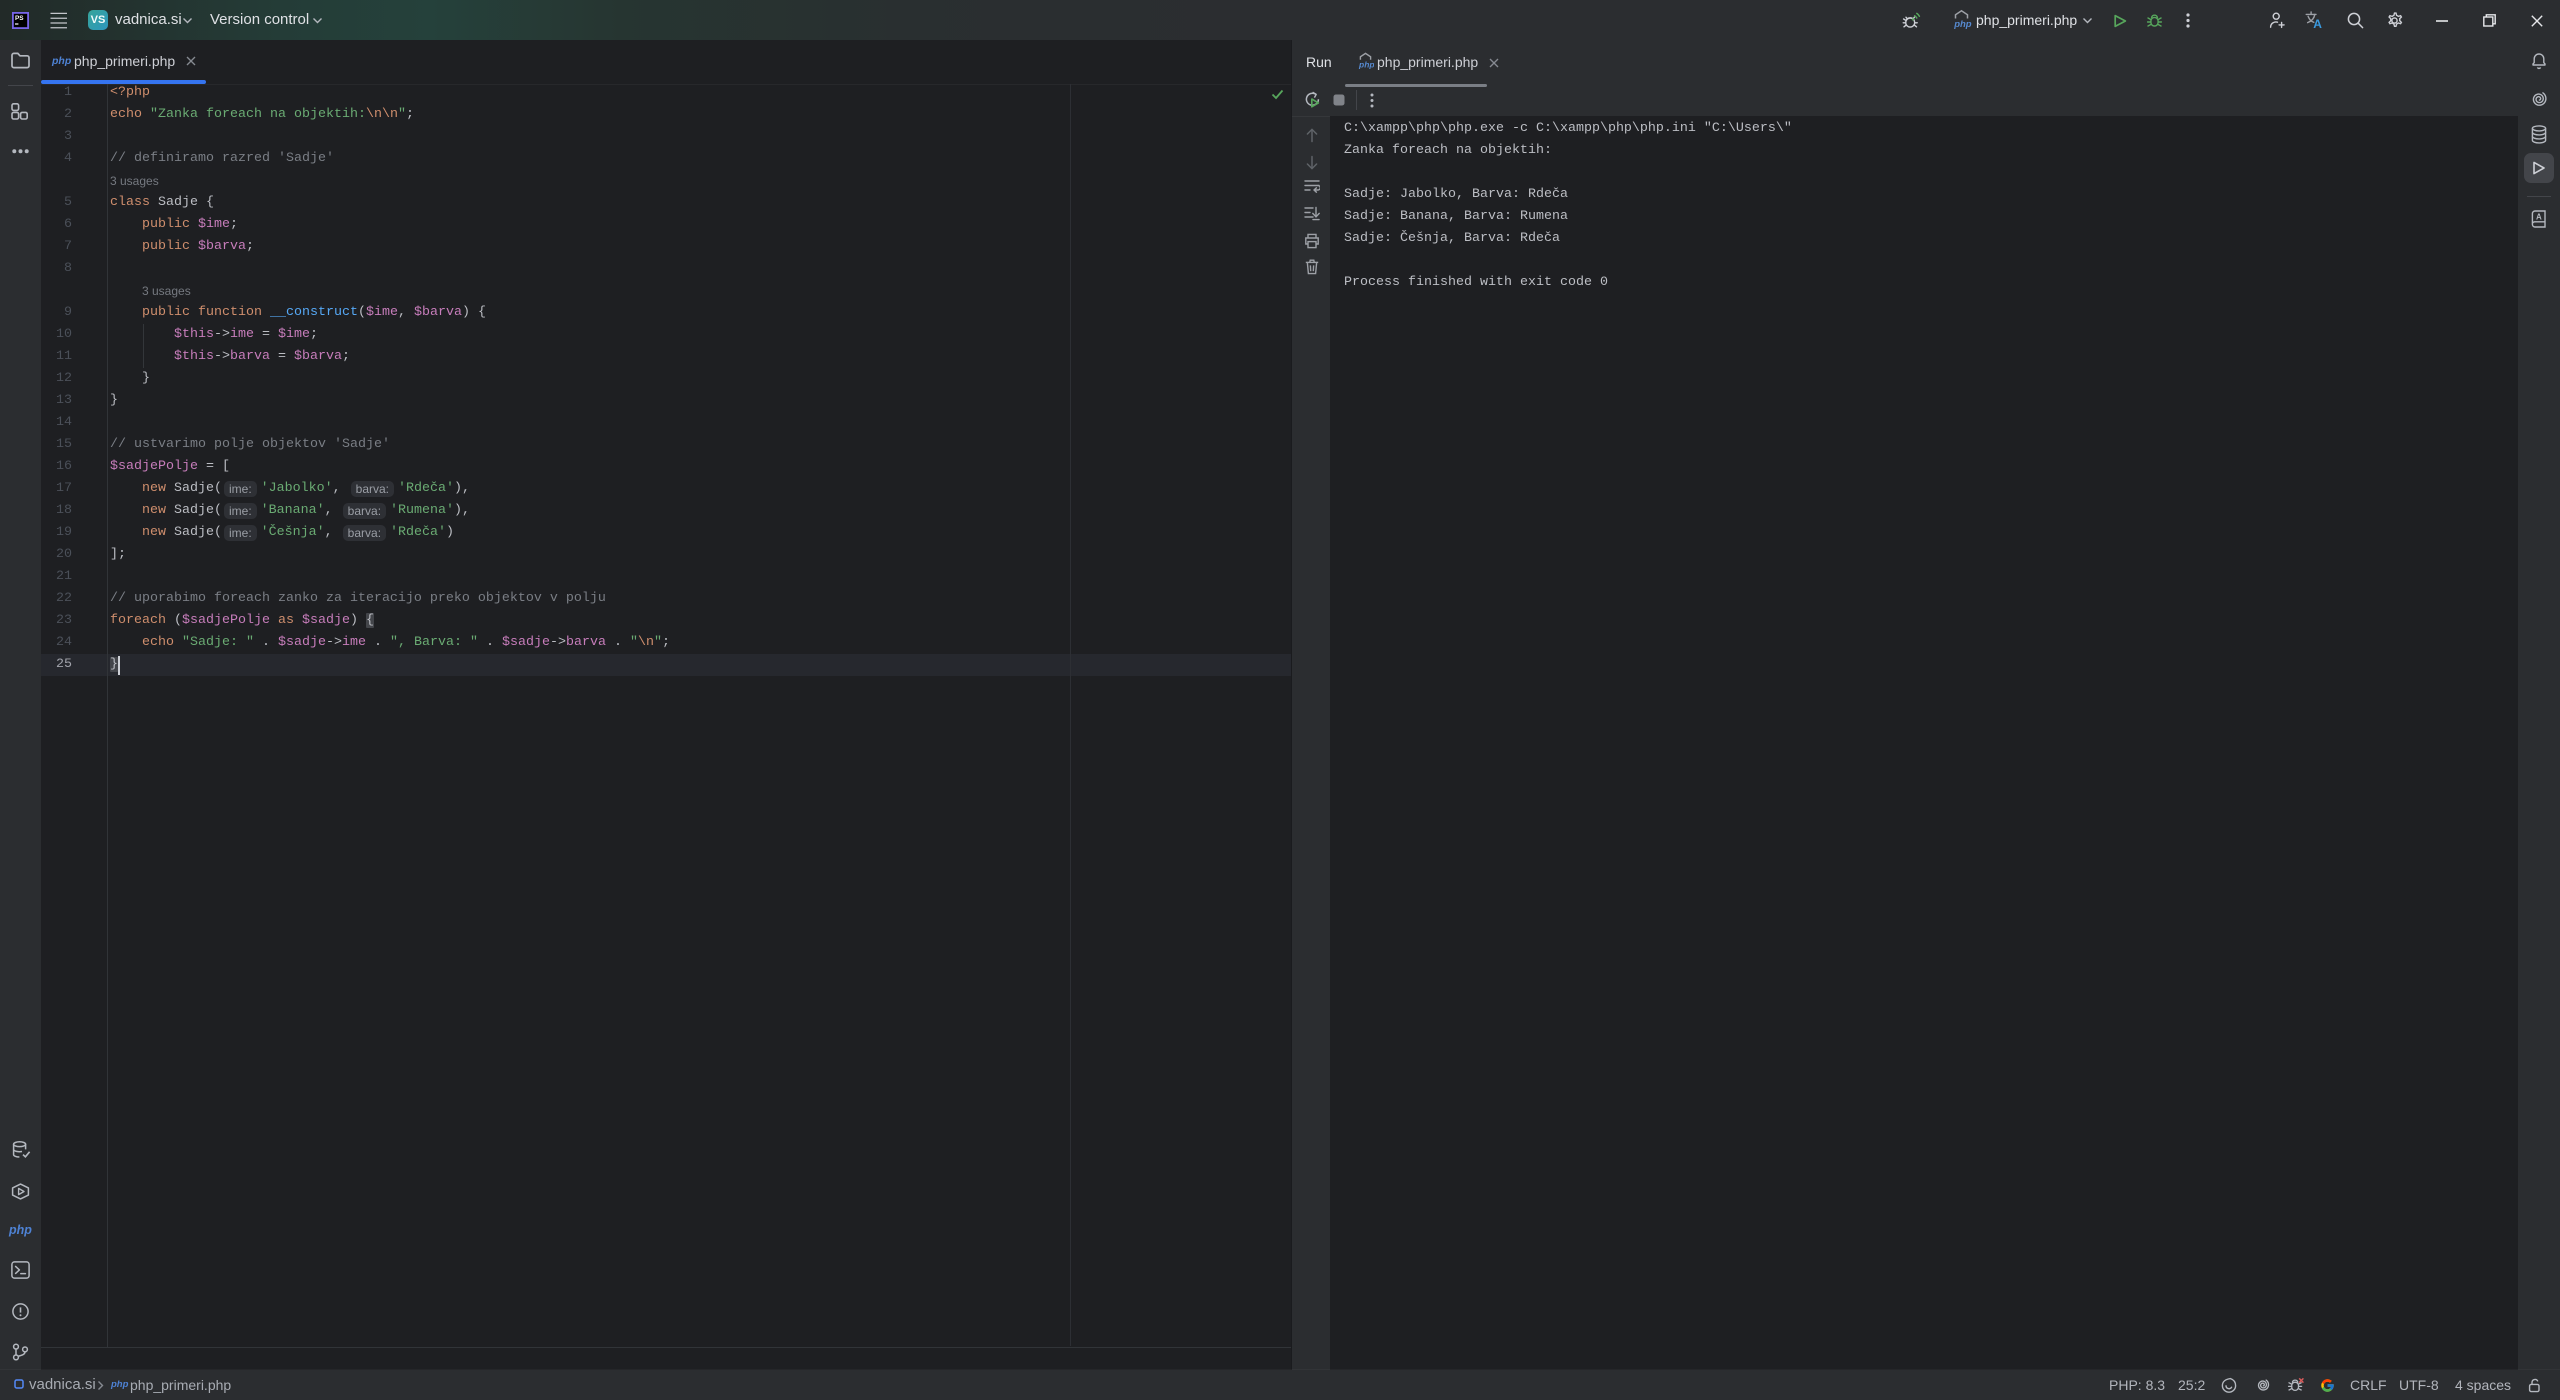 The height and width of the screenshot is (1400, 2560). What do you see at coordinates (19, 18) in the screenshot?
I see `svg-text: PS` at bounding box center [19, 18].